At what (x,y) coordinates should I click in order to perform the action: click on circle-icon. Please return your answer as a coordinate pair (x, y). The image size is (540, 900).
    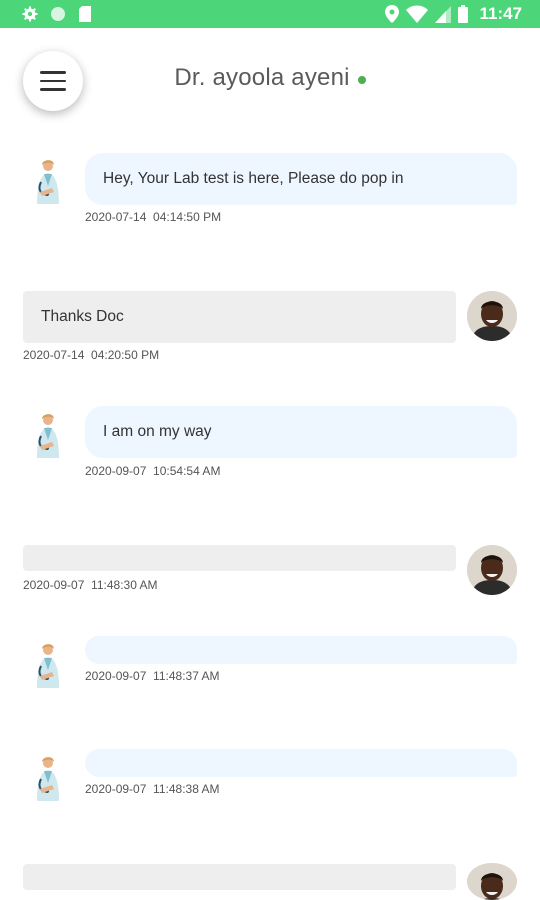
    Looking at the image, I should click on (58, 14).